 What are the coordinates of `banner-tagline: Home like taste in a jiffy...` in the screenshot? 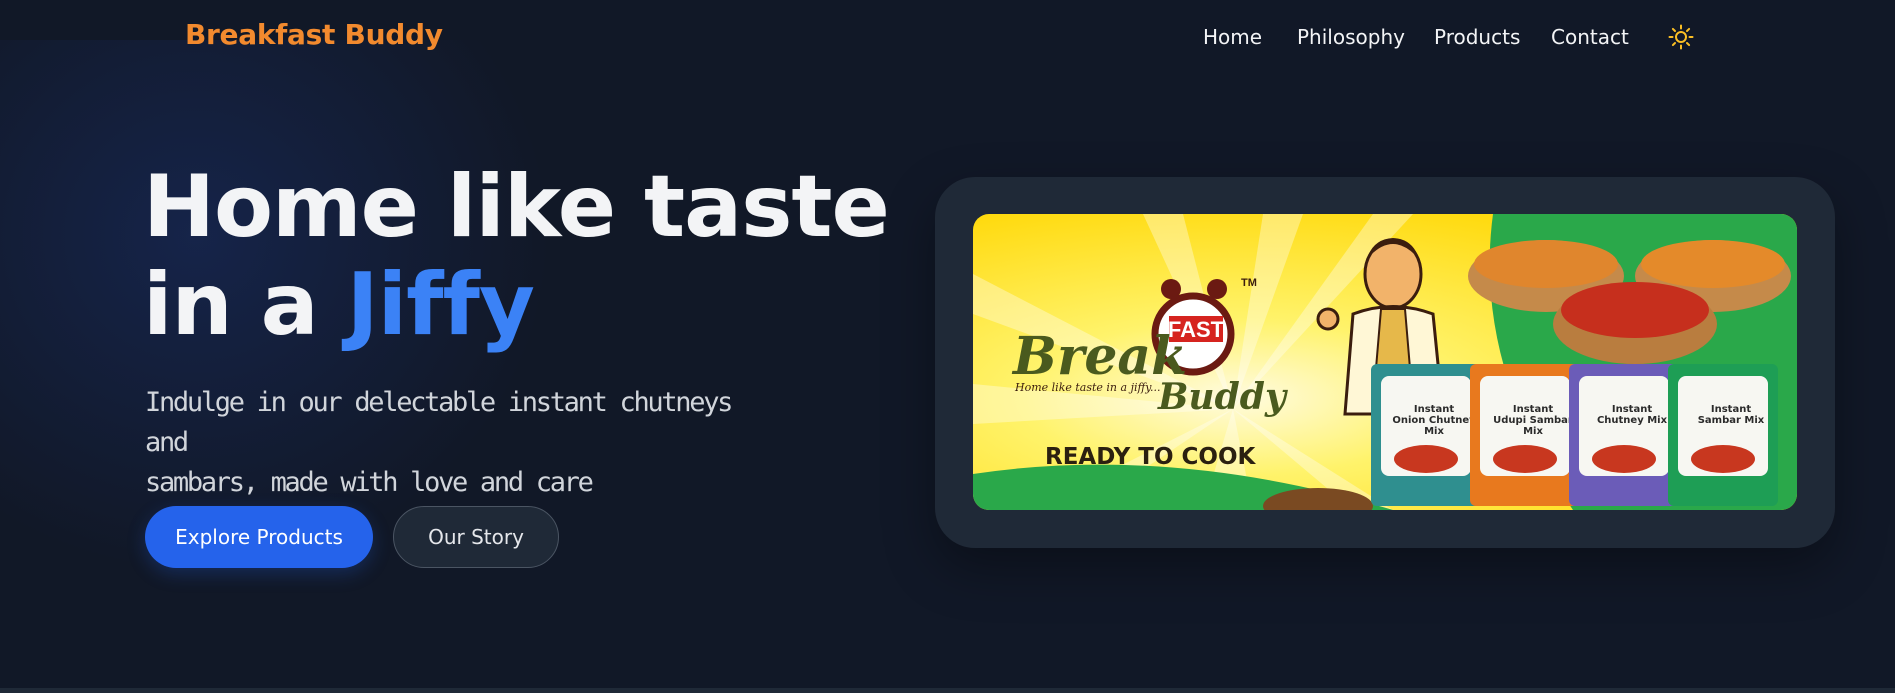 It's located at (1087, 387).